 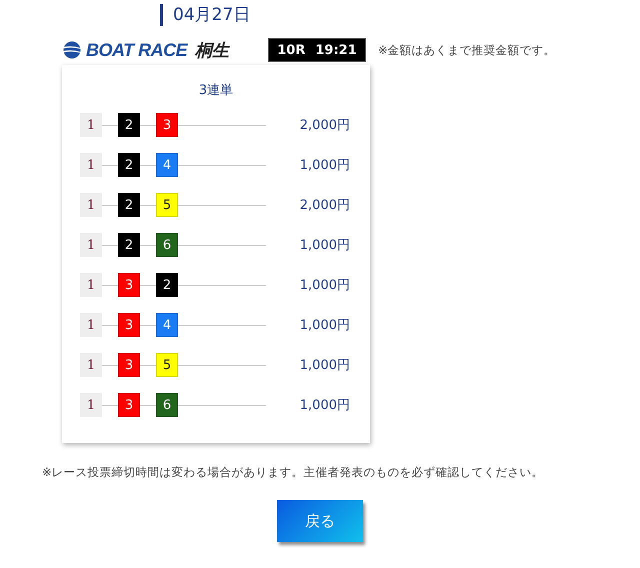 I want to click on deadline-note: ※レース投票締切時間は変わる場合があります。主催者発表のものを必ず確認してください。, so click(x=293, y=472).